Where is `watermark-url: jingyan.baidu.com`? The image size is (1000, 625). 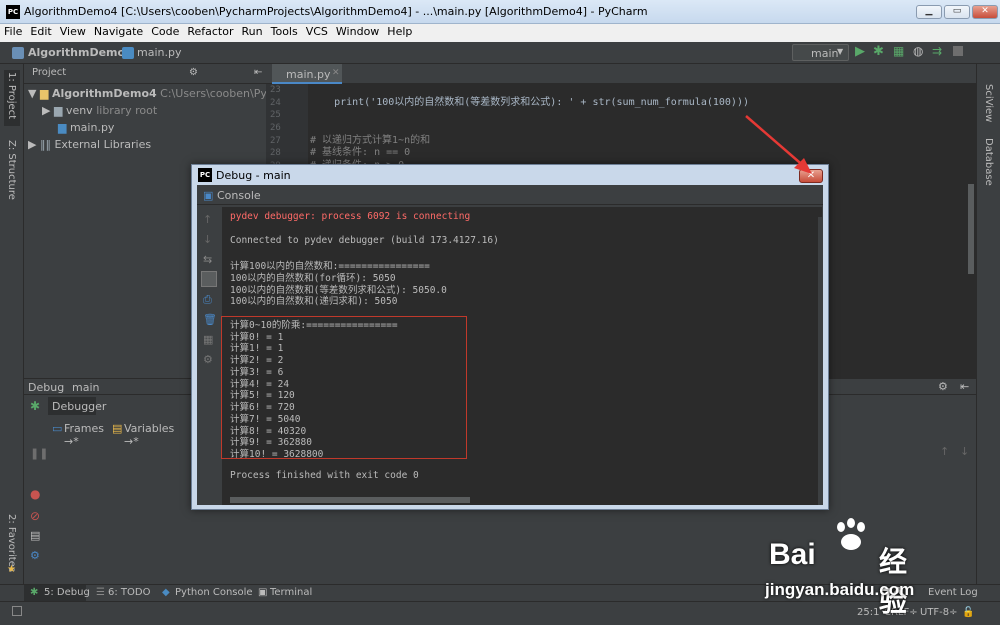 watermark-url: jingyan.baidu.com is located at coordinates (840, 589).